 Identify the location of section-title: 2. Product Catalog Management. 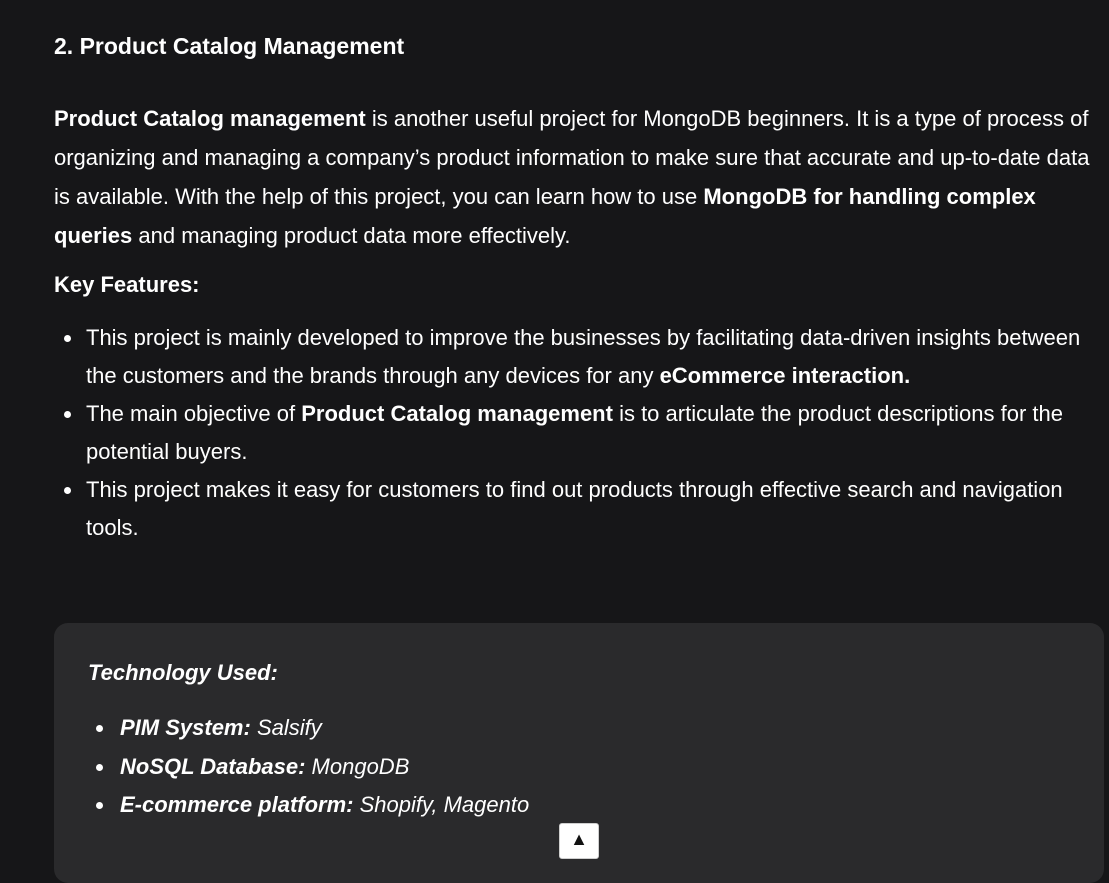
(229, 46).